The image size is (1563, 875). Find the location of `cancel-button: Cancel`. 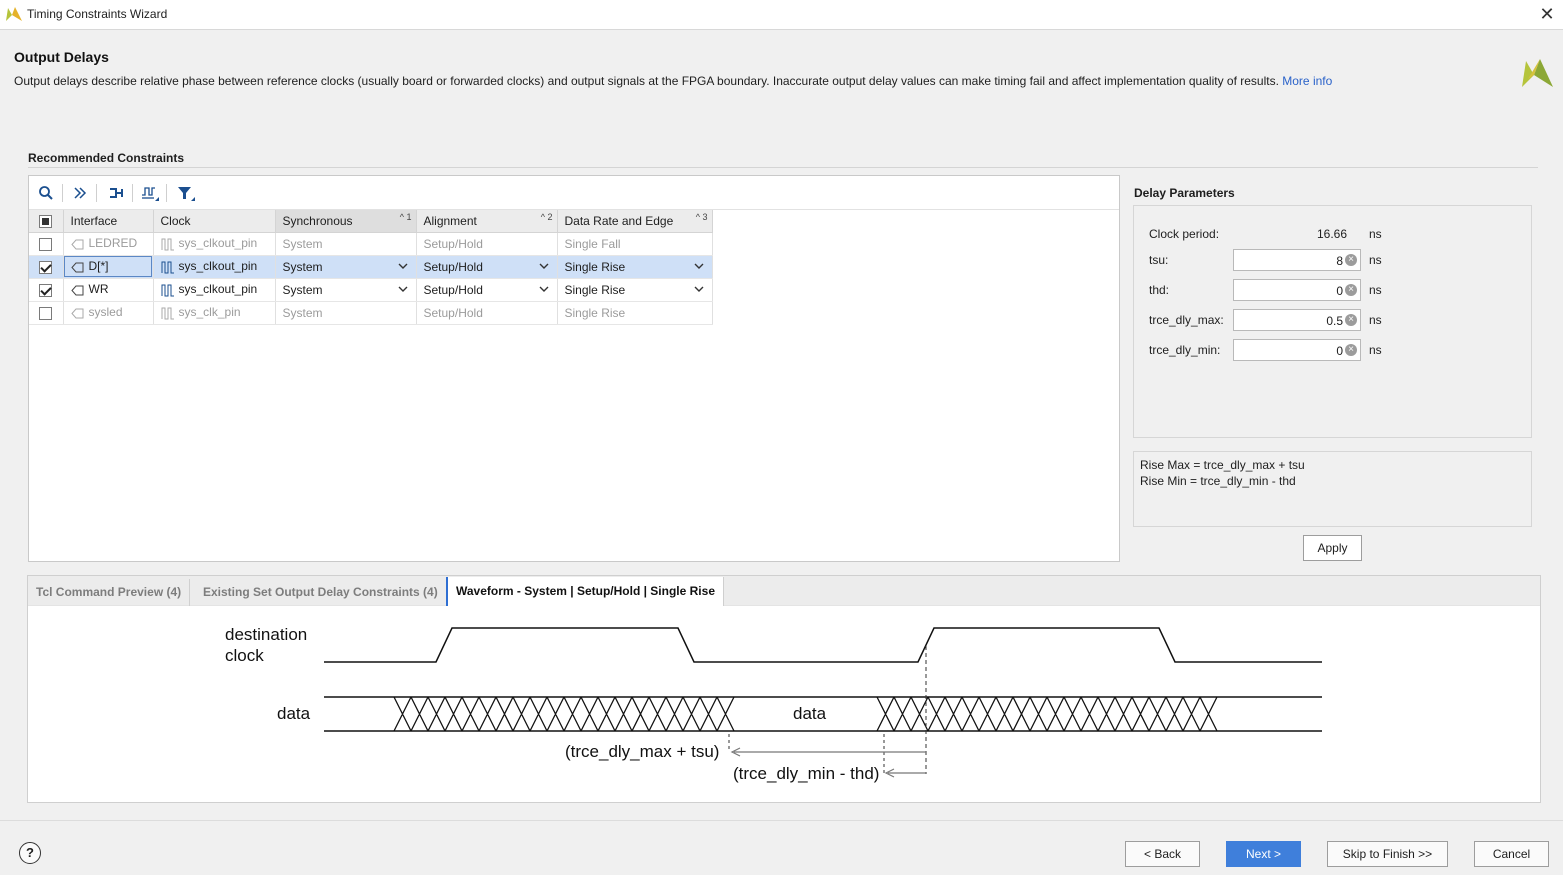

cancel-button: Cancel is located at coordinates (1511, 854).